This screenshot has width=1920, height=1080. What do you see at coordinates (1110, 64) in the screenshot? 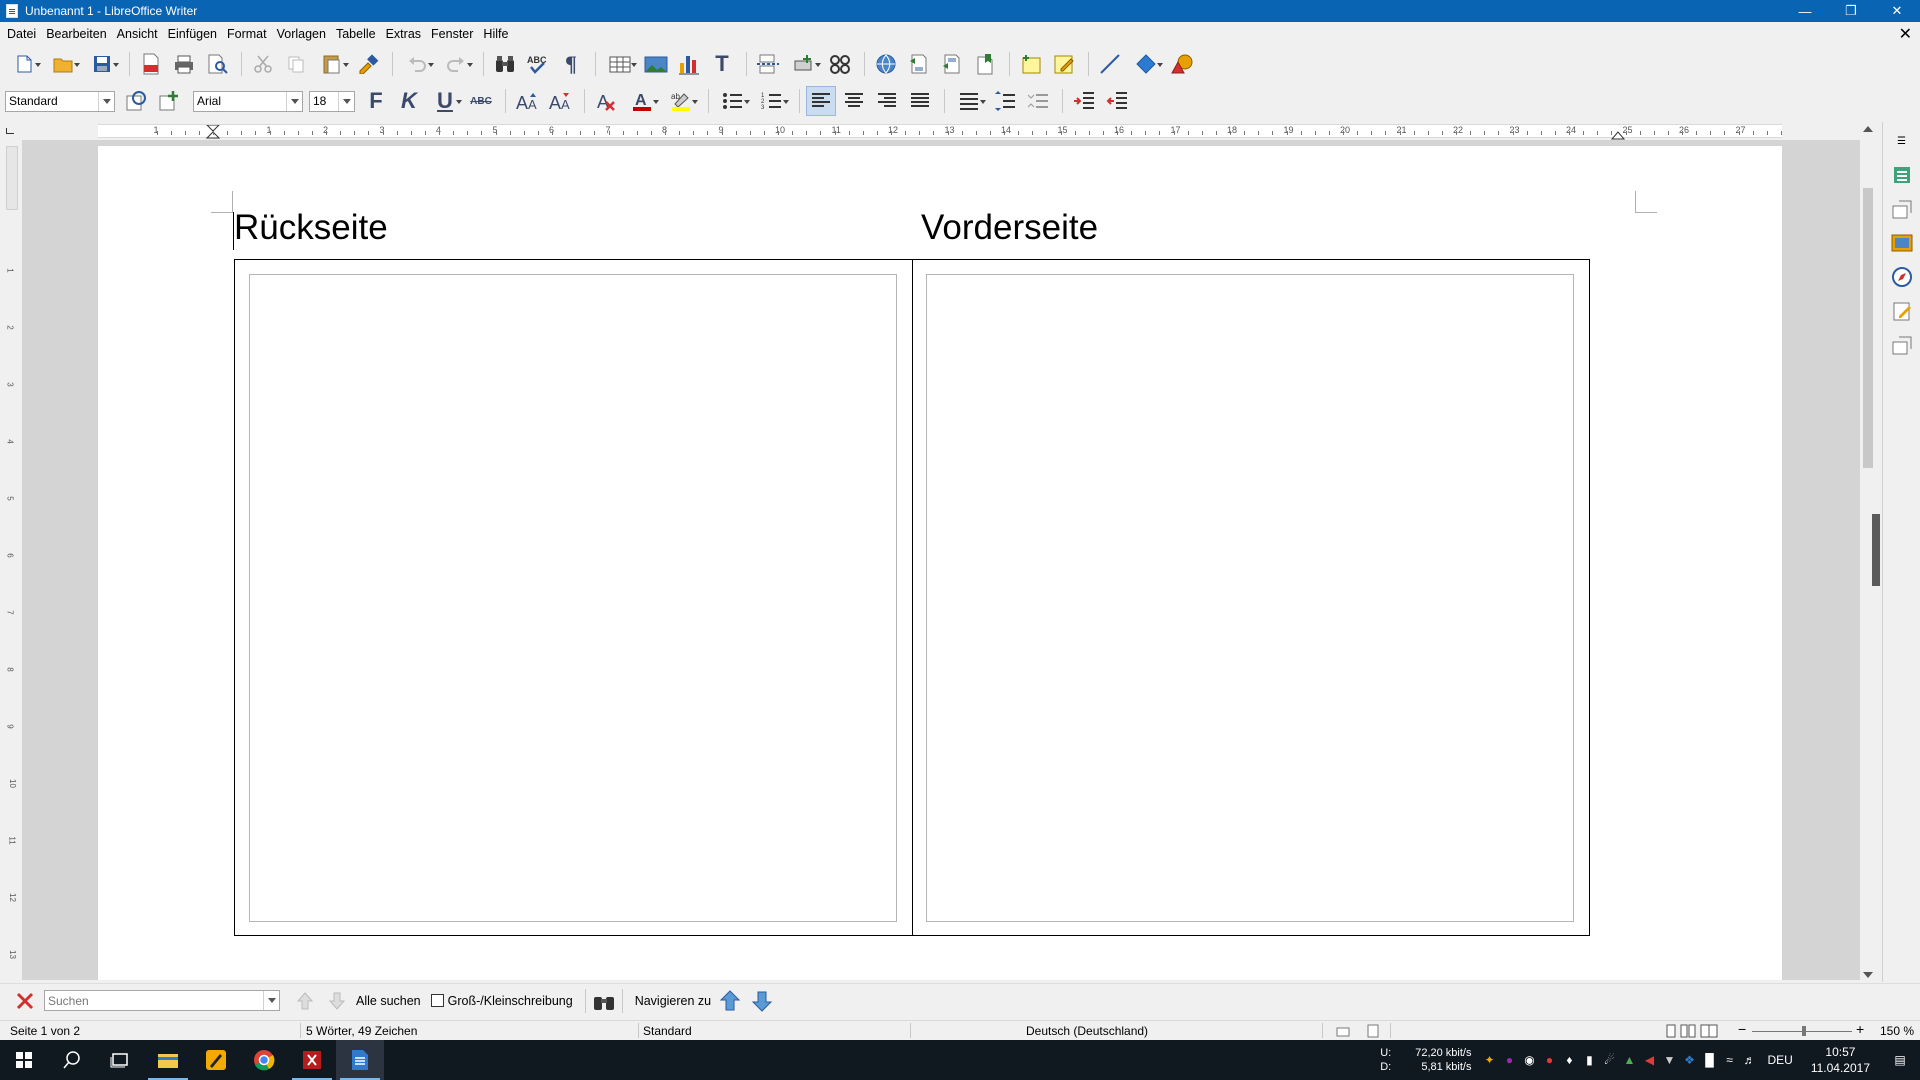
I see `insert-line-button` at bounding box center [1110, 64].